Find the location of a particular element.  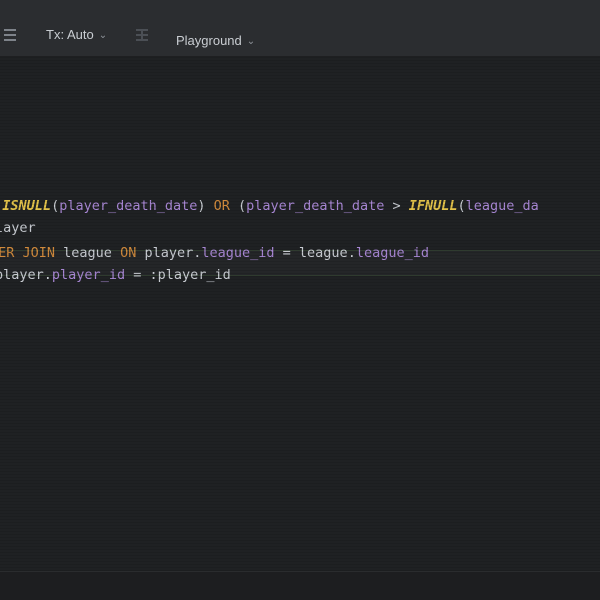

code-token: league is located at coordinates (88, 253).